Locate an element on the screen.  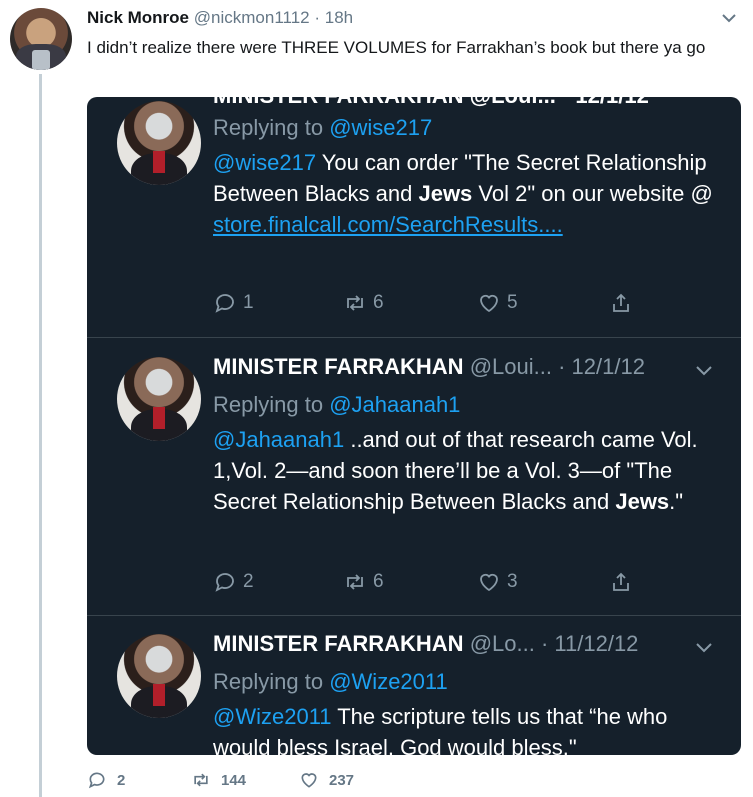
mention-link: @wise217 is located at coordinates (264, 162).